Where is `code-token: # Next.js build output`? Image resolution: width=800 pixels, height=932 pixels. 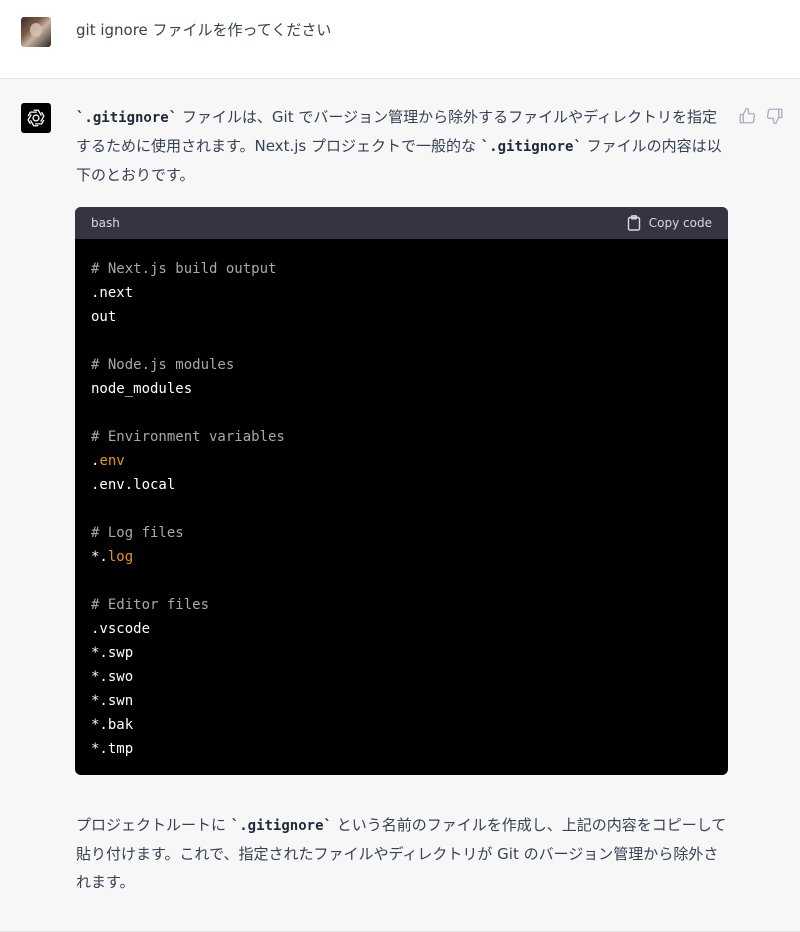
code-token: # Next.js build output is located at coordinates (184, 269).